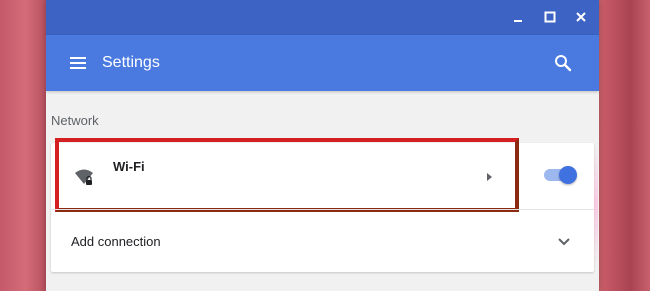 The height and width of the screenshot is (291, 650). Describe the element at coordinates (78, 63) in the screenshot. I see `hamburger-menu-icon` at that location.